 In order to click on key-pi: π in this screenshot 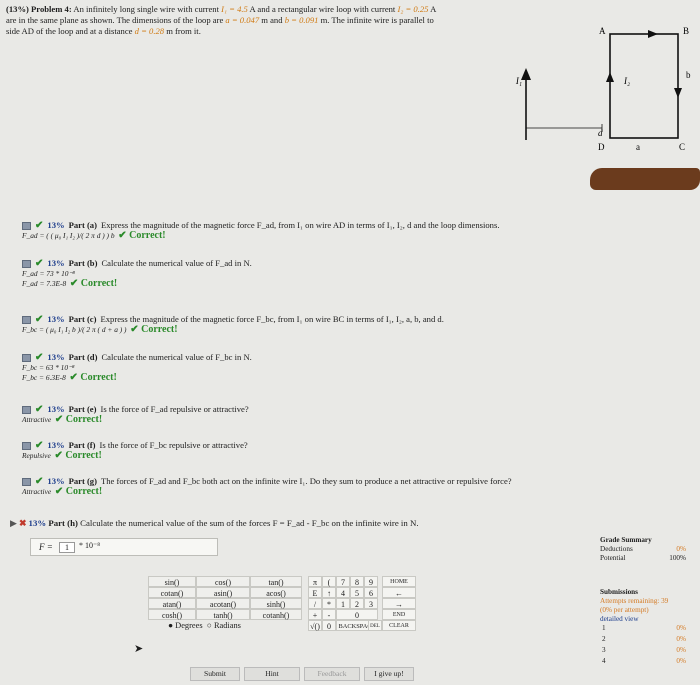, I will do `click(315, 581)`.